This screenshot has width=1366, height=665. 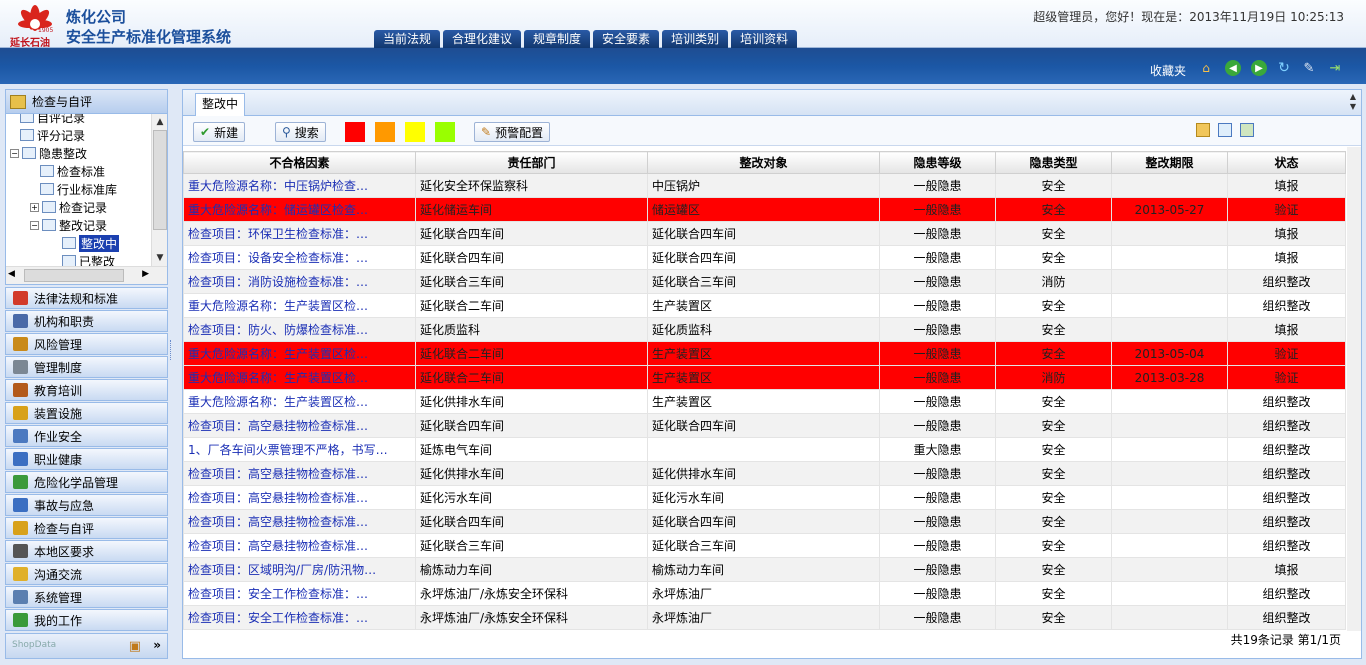 I want to click on tree-vscrollbar: ▲ ▼, so click(x=159, y=190).